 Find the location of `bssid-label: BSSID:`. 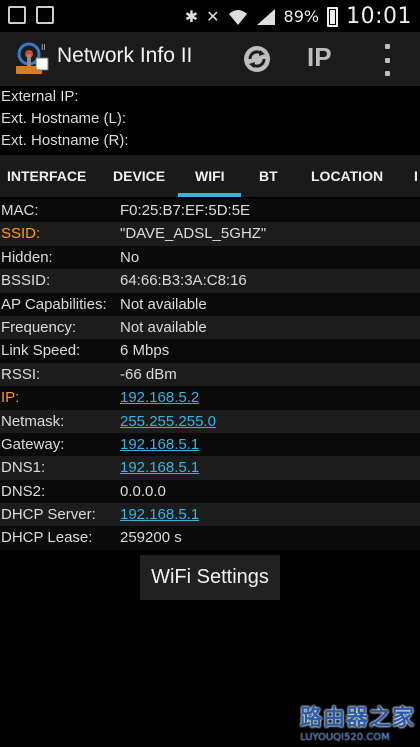

bssid-label: BSSID: is located at coordinates (26, 281).